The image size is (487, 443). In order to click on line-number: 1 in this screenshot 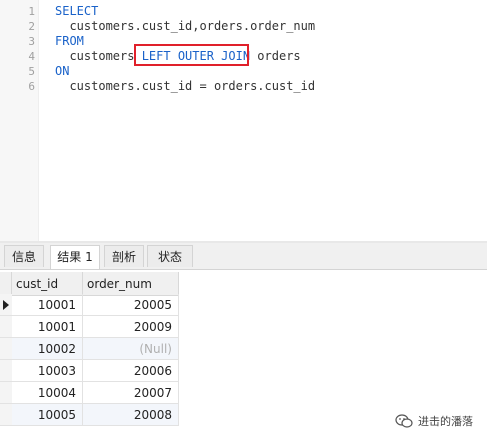, I will do `click(31, 11)`.